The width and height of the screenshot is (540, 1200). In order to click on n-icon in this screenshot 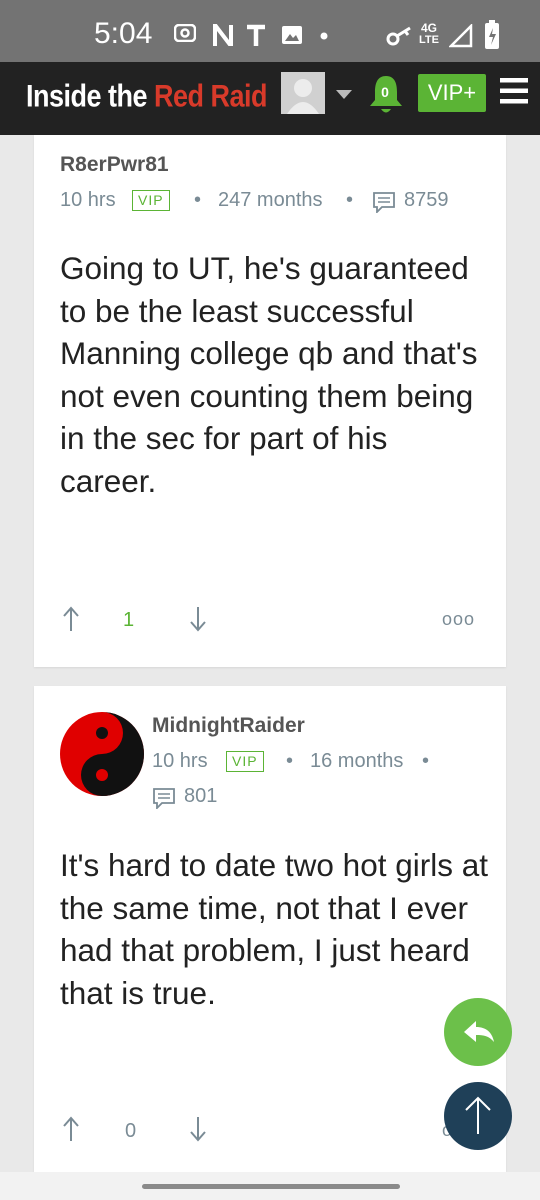, I will do `click(223, 35)`.